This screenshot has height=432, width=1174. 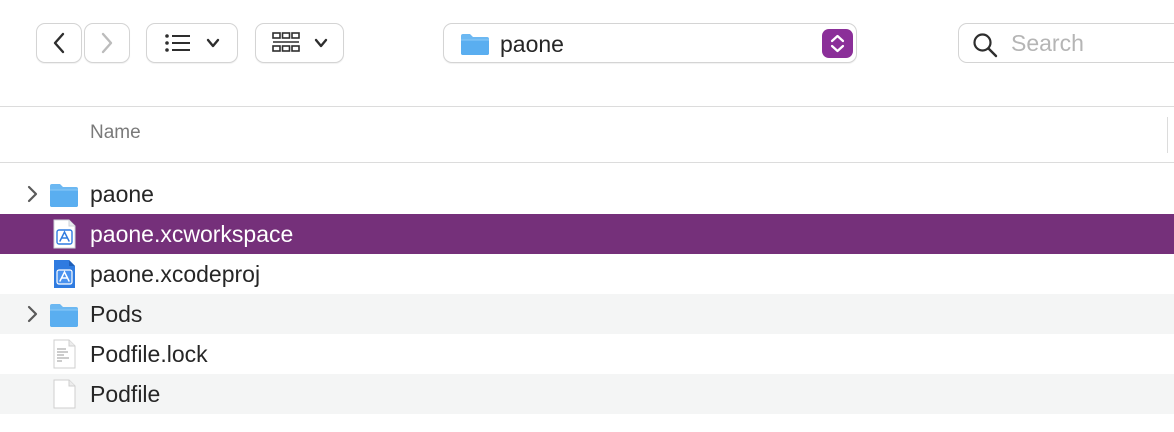 What do you see at coordinates (116, 314) in the screenshot?
I see `file-name: Pods` at bounding box center [116, 314].